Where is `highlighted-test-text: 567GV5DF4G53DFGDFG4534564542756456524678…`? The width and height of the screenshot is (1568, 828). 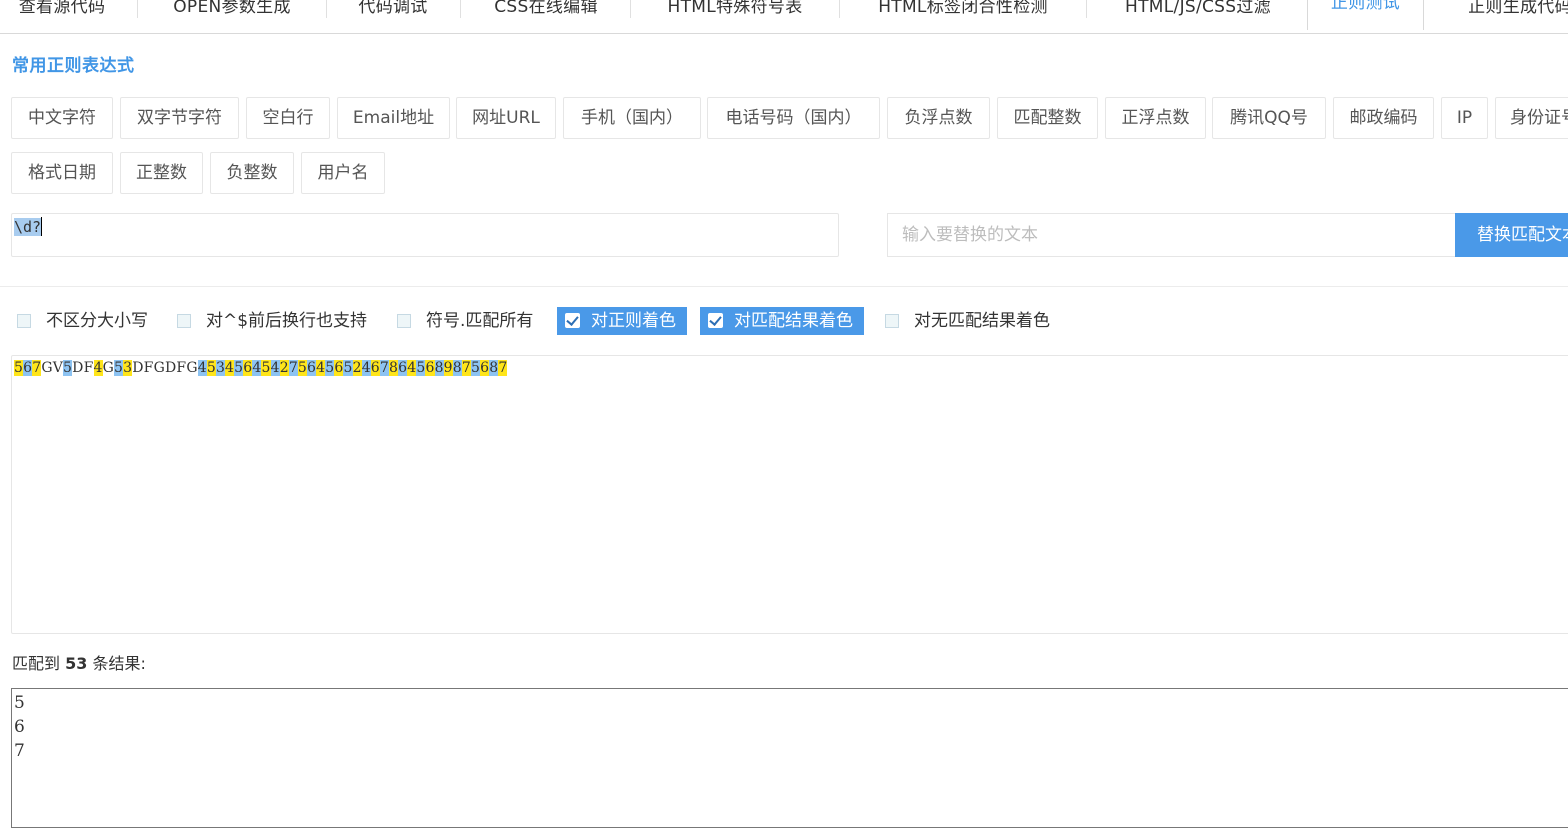
highlighted-test-text: 567GV5DF4G53DFGDFG4534564542756456524678… is located at coordinates (261, 368).